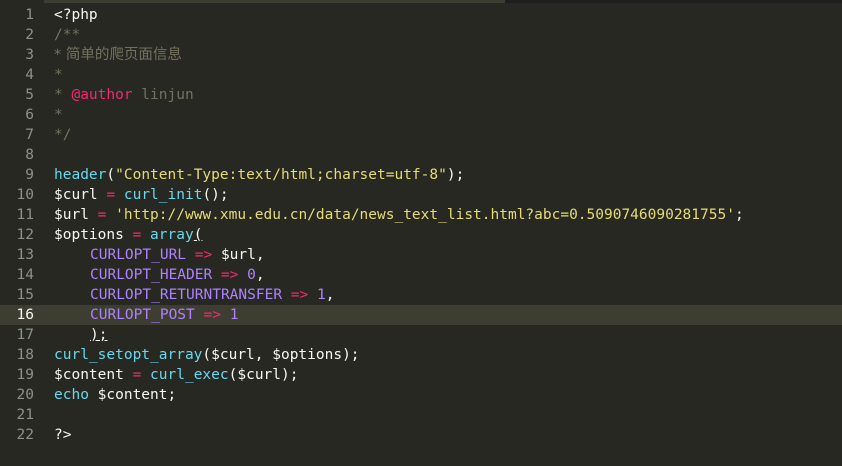 This screenshot has height=466, width=842. Describe the element at coordinates (163, 95) in the screenshot. I see `author-name: linjun` at that location.